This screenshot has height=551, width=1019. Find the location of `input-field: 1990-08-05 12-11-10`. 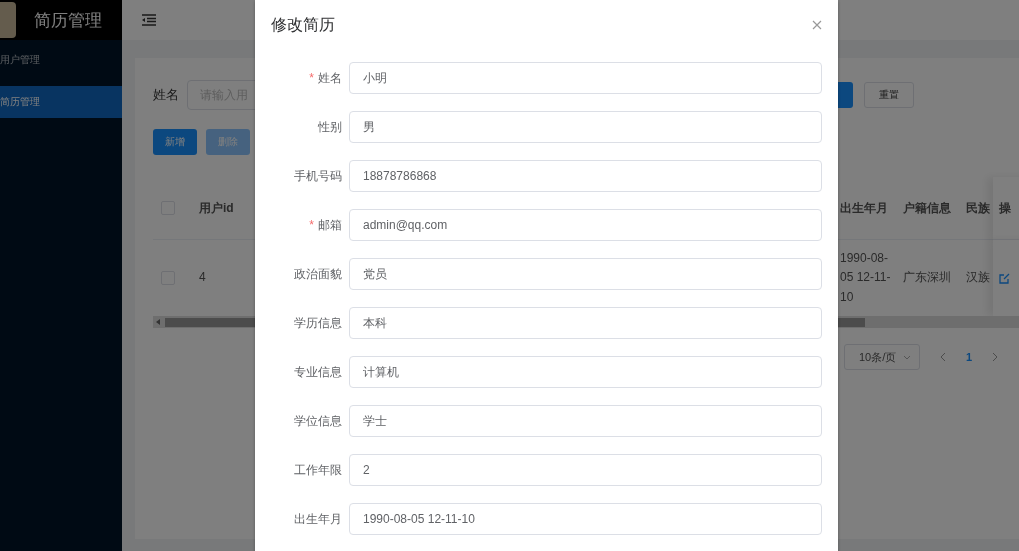

input-field: 1990-08-05 12-11-10 is located at coordinates (585, 519).